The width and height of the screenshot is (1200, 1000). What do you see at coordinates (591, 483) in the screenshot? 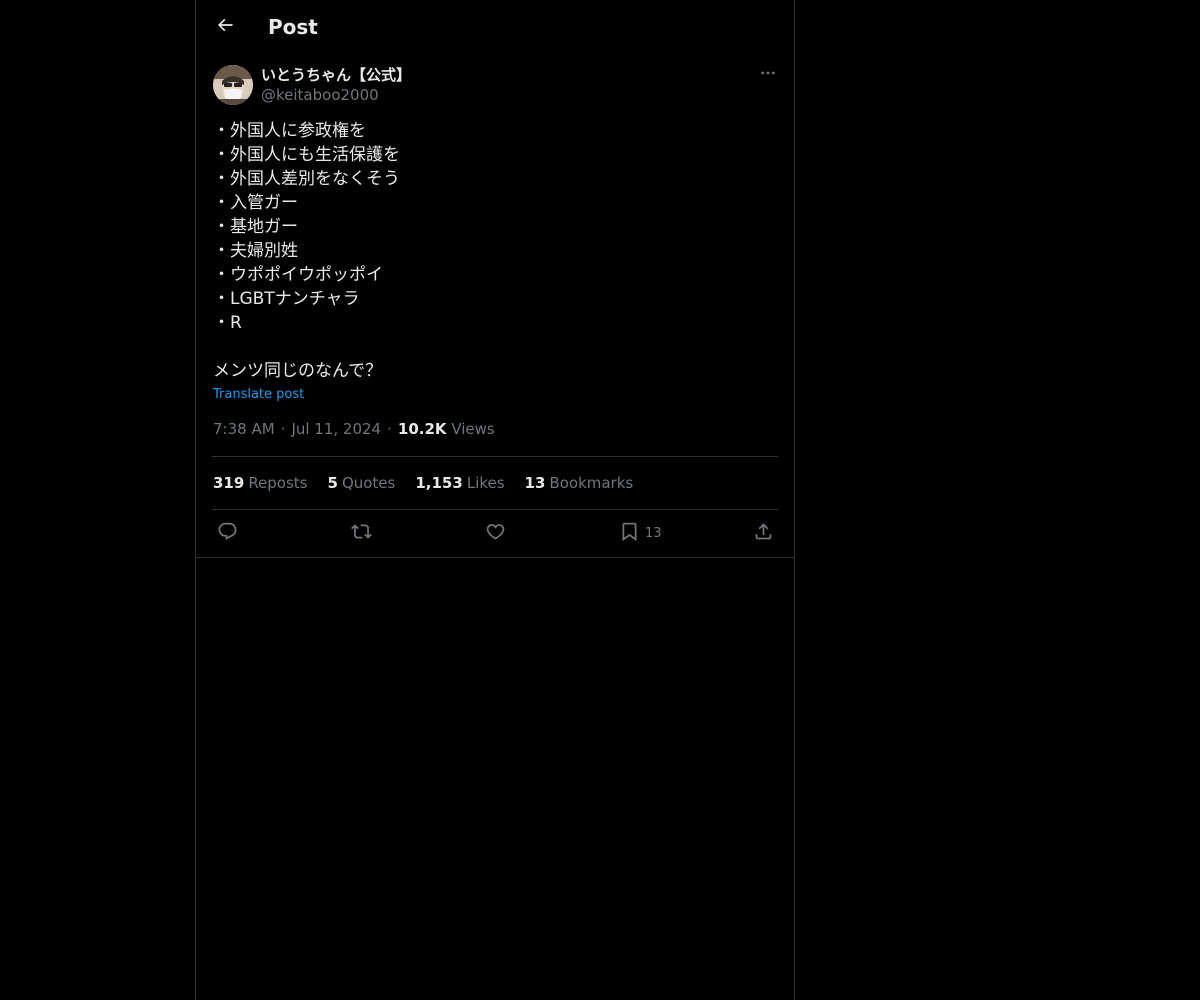
I see `bookmarks-label: Bookmarks` at bounding box center [591, 483].